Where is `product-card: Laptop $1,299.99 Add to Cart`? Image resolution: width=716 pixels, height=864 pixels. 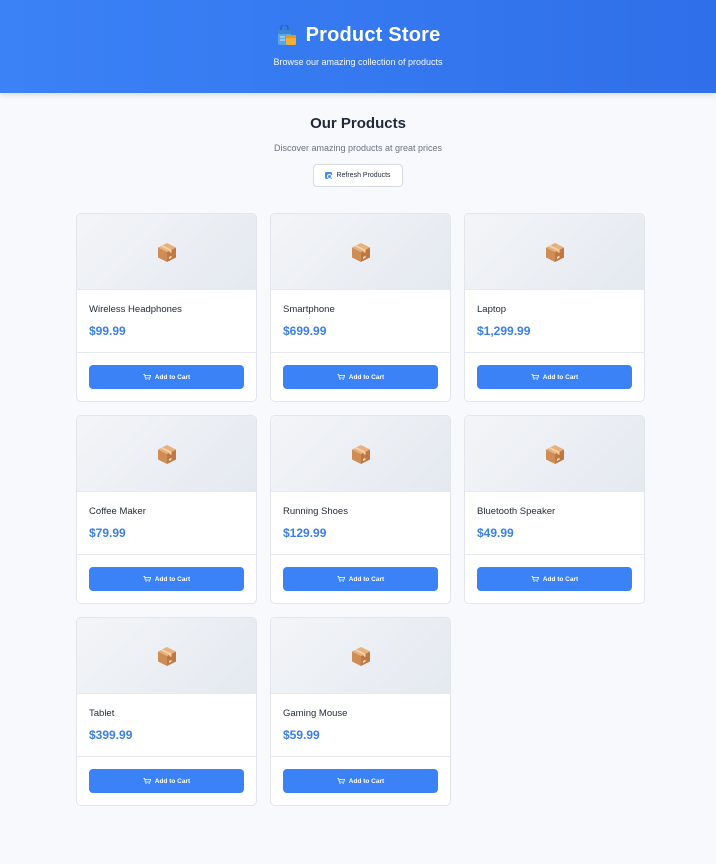
product-card: Laptop $1,299.99 Add to Cart is located at coordinates (554, 307).